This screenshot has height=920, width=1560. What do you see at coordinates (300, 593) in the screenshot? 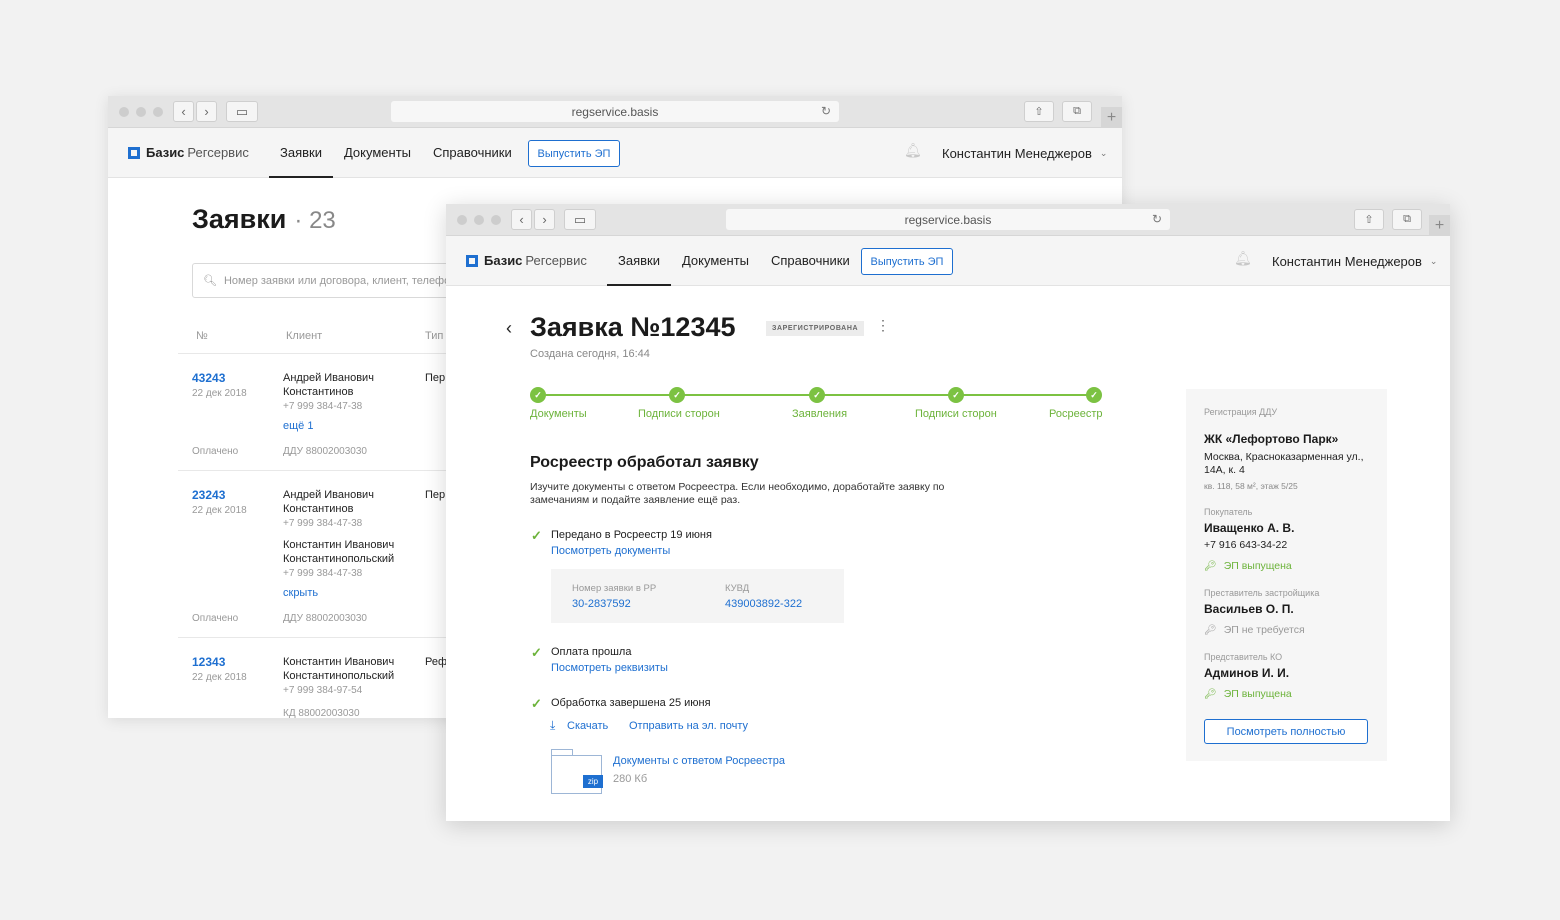
I see `hide-link: скрыть` at bounding box center [300, 593].